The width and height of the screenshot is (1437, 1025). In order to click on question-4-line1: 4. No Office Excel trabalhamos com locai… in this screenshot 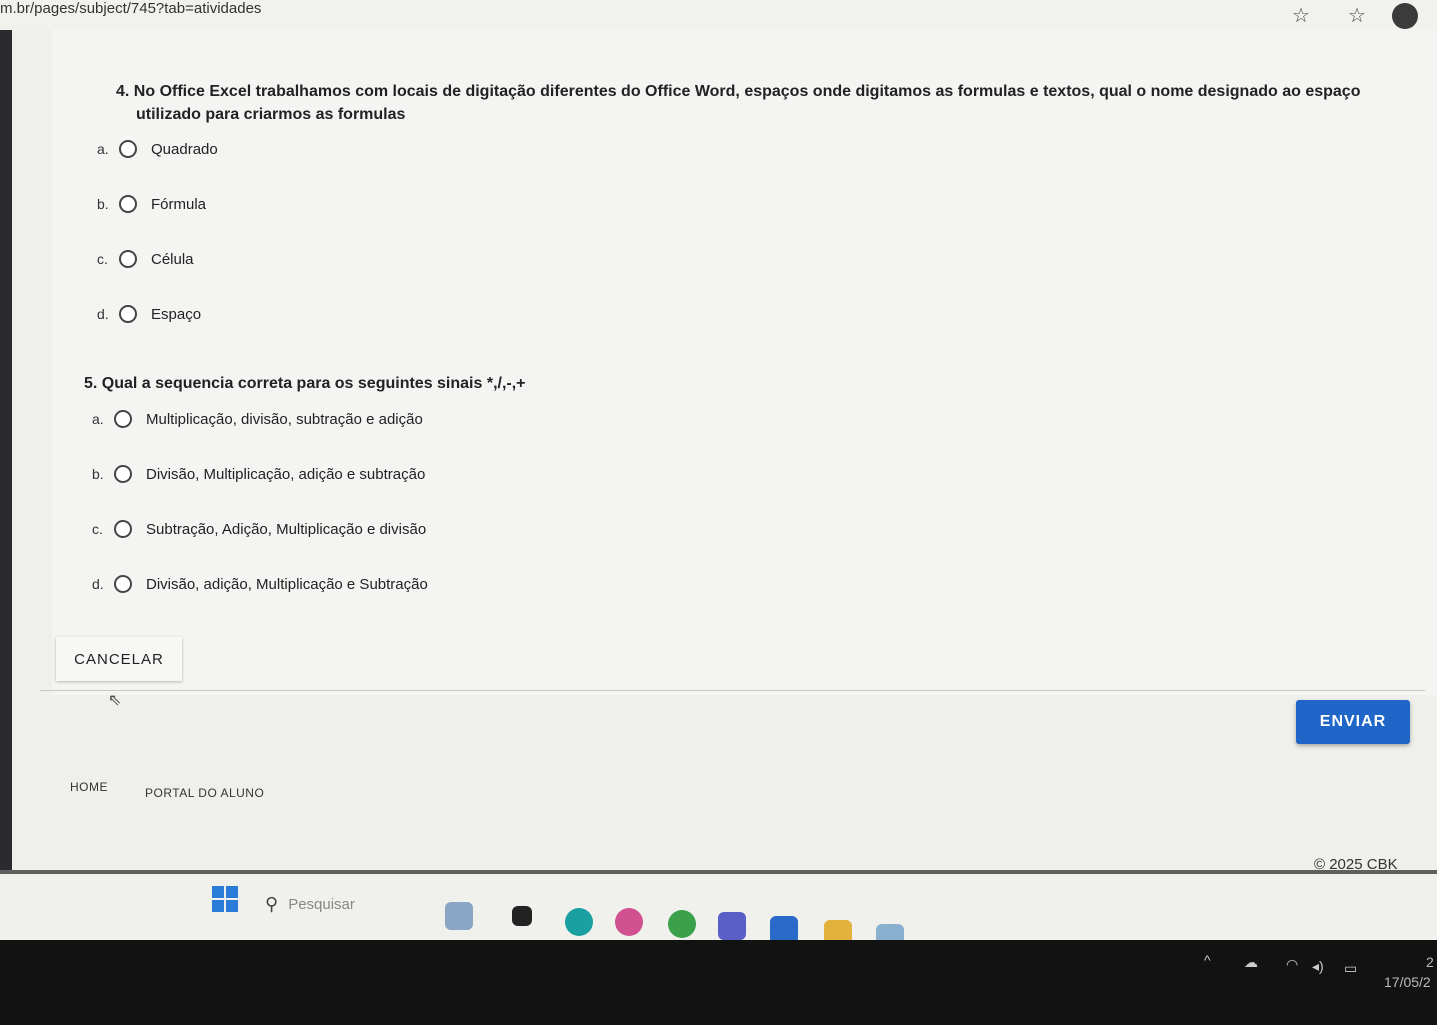, I will do `click(738, 91)`.